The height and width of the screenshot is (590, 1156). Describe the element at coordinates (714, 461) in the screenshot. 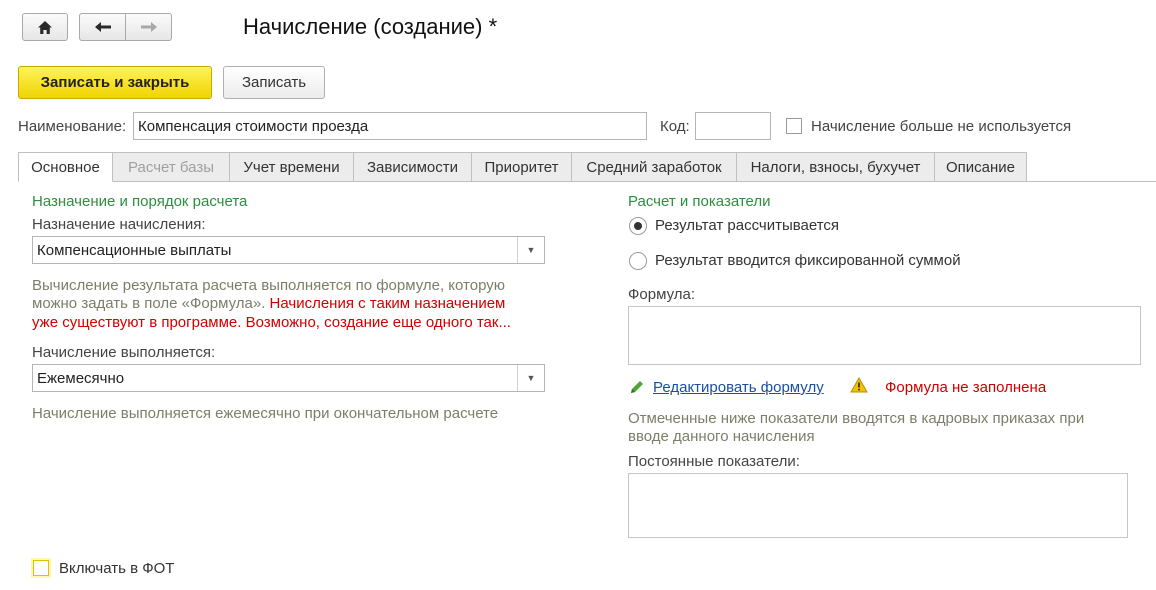

I see `constant-indicators-label: Постоянные показатели:` at that location.